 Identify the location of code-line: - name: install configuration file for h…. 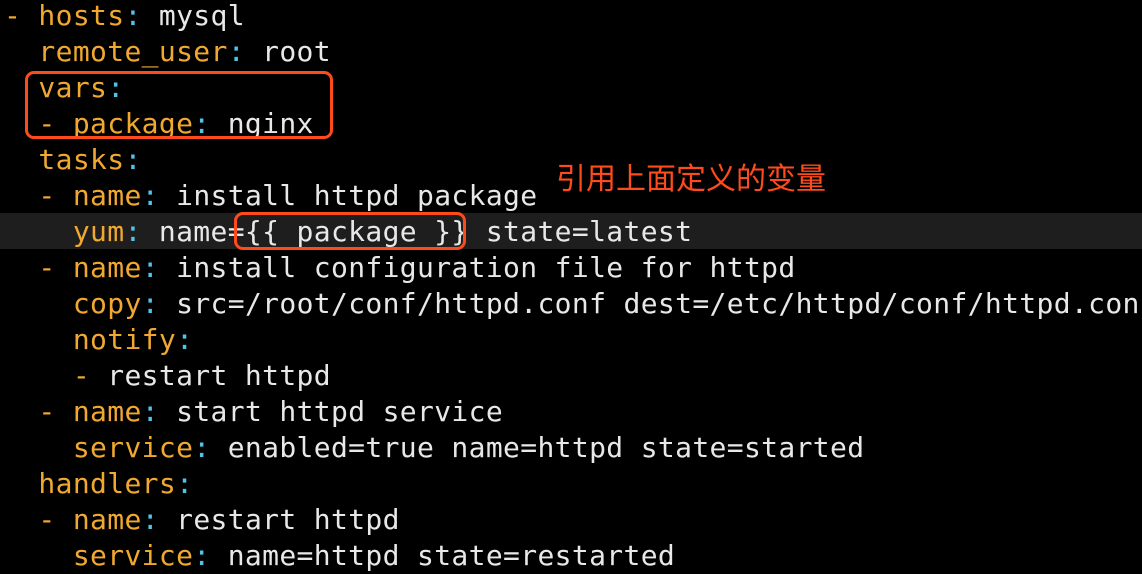
(400, 268).